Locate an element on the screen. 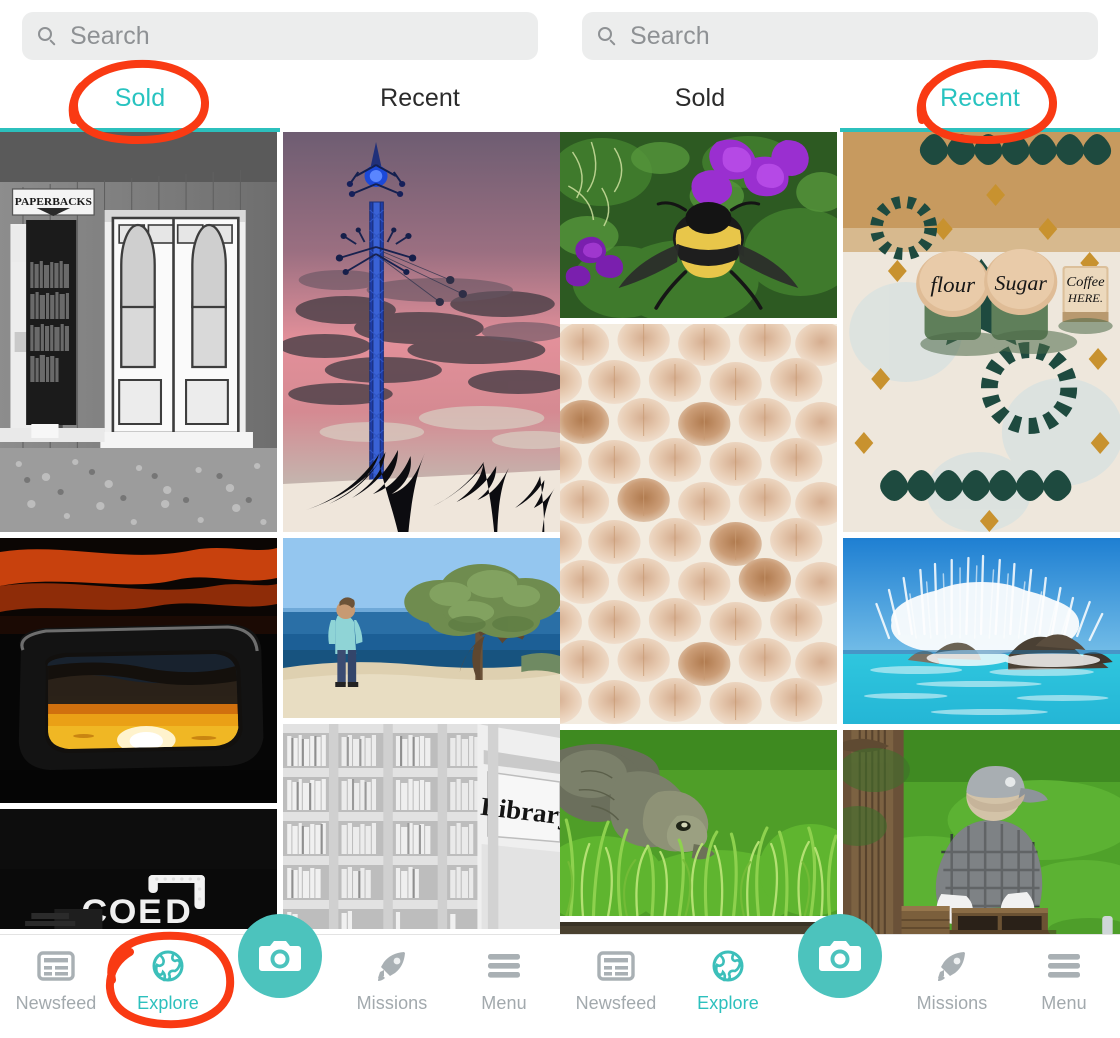 Image resolution: width=1120 pixels, height=1038 pixels. svg-text: O is located at coordinates (123, 911).